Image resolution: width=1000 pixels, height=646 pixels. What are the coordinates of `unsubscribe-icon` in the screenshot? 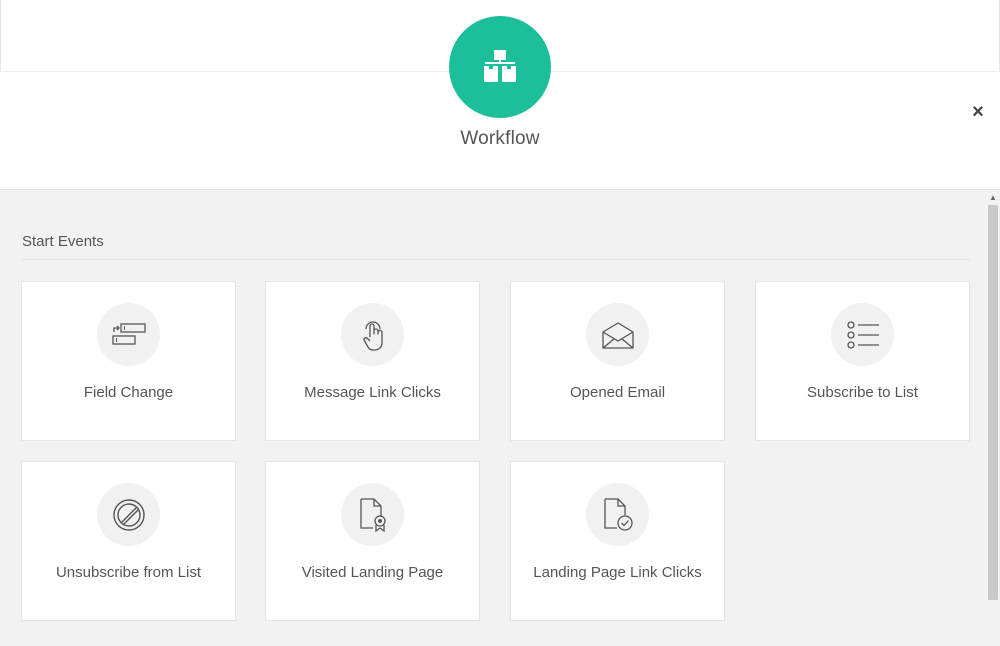 It's located at (128, 514).